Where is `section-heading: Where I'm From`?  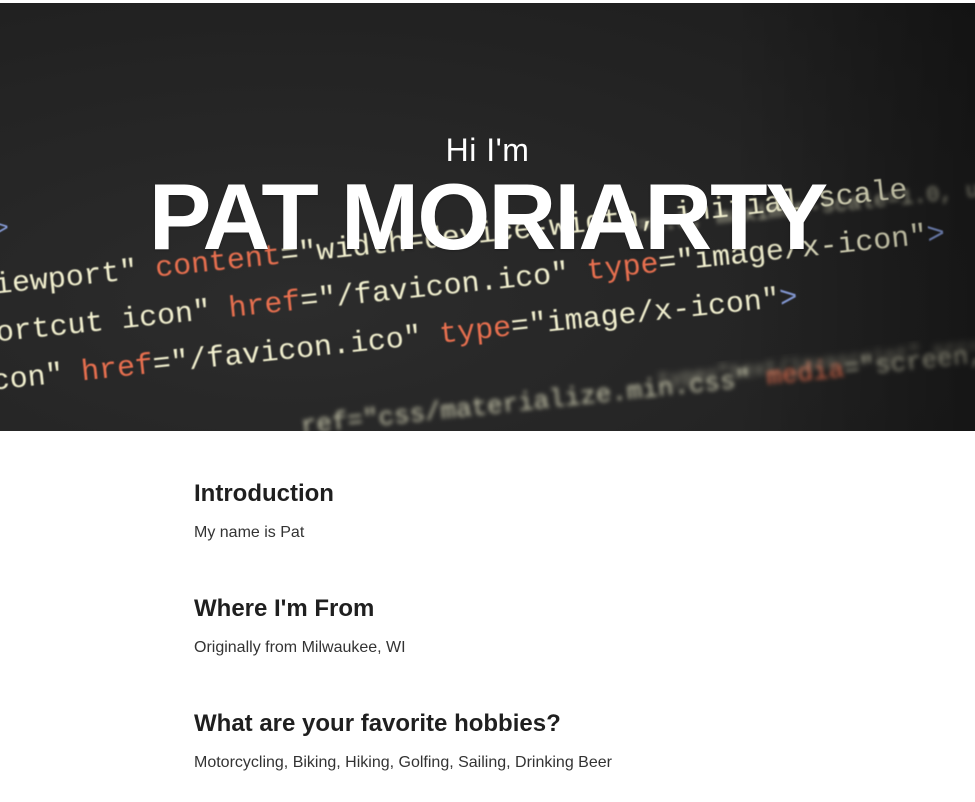
section-heading: Where I'm From is located at coordinates (284, 608).